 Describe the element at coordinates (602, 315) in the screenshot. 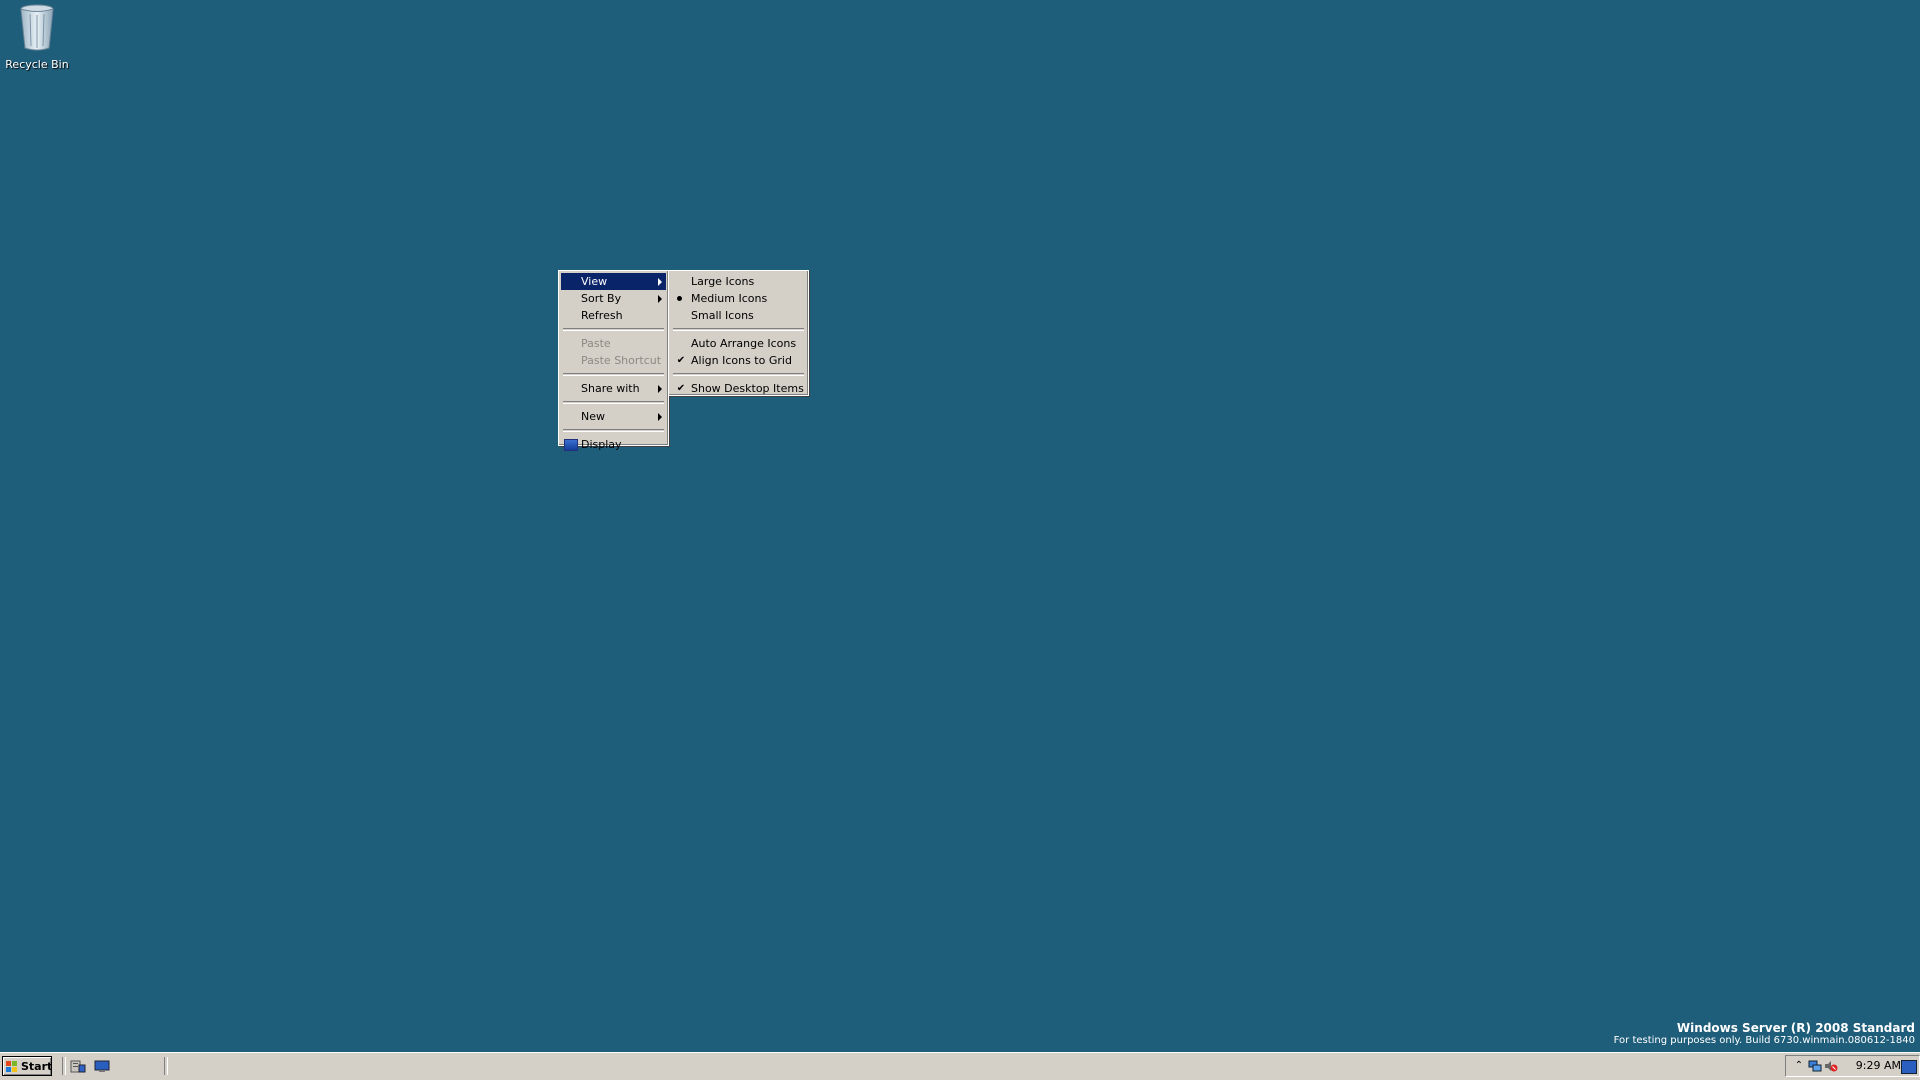

I see `menu-item-refresh-label: Refresh` at that location.